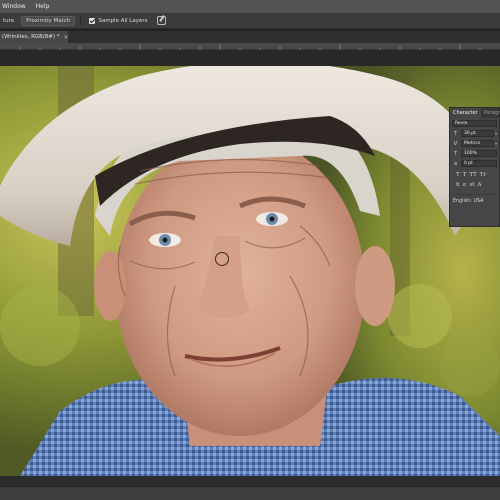 The image size is (500, 500). Describe the element at coordinates (468, 201) in the screenshot. I see `language-label: English: USA` at that location.